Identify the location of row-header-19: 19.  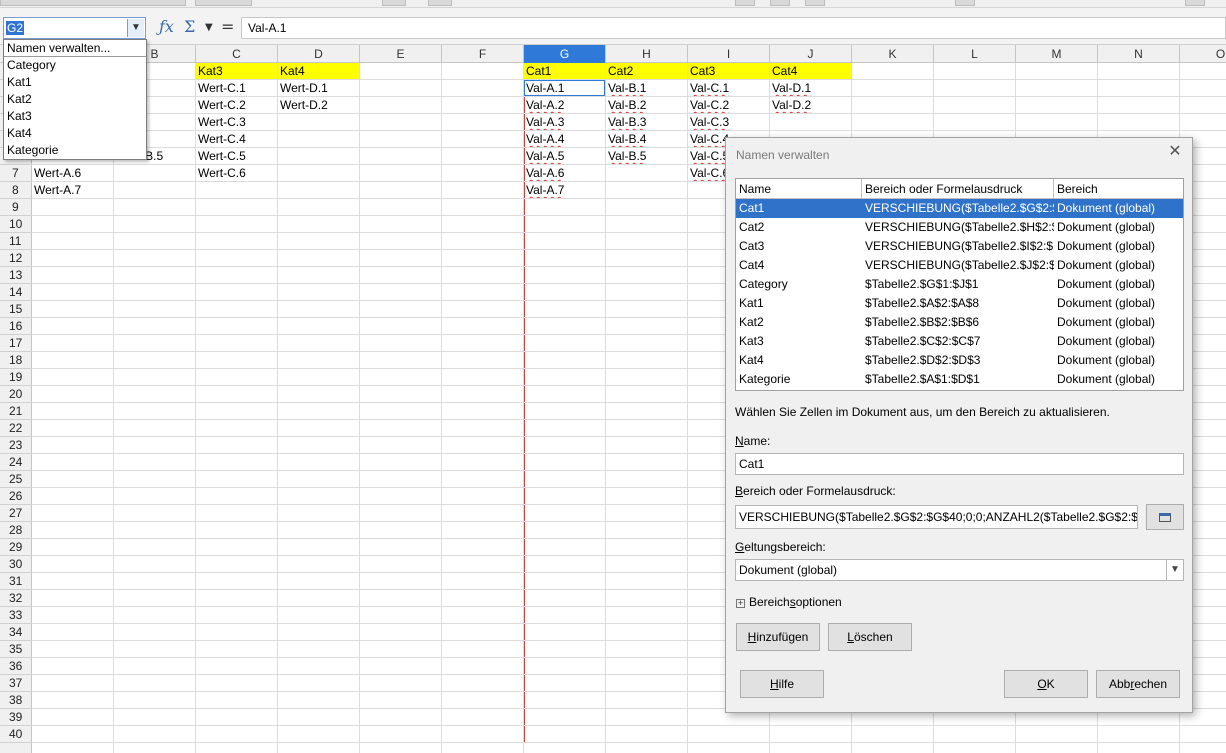
(16, 377).